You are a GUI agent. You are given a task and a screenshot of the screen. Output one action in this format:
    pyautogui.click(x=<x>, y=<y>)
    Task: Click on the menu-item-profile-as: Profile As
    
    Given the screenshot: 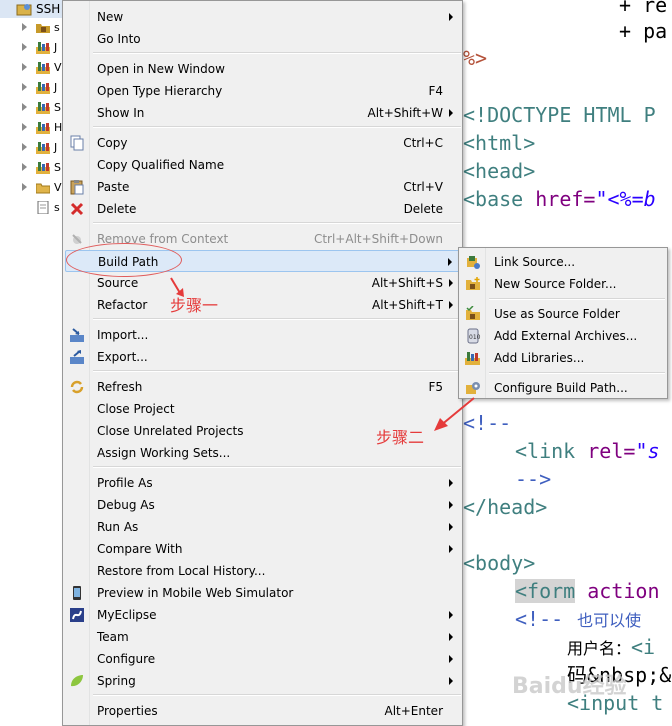 What is the action you would take?
    pyautogui.click(x=263, y=483)
    